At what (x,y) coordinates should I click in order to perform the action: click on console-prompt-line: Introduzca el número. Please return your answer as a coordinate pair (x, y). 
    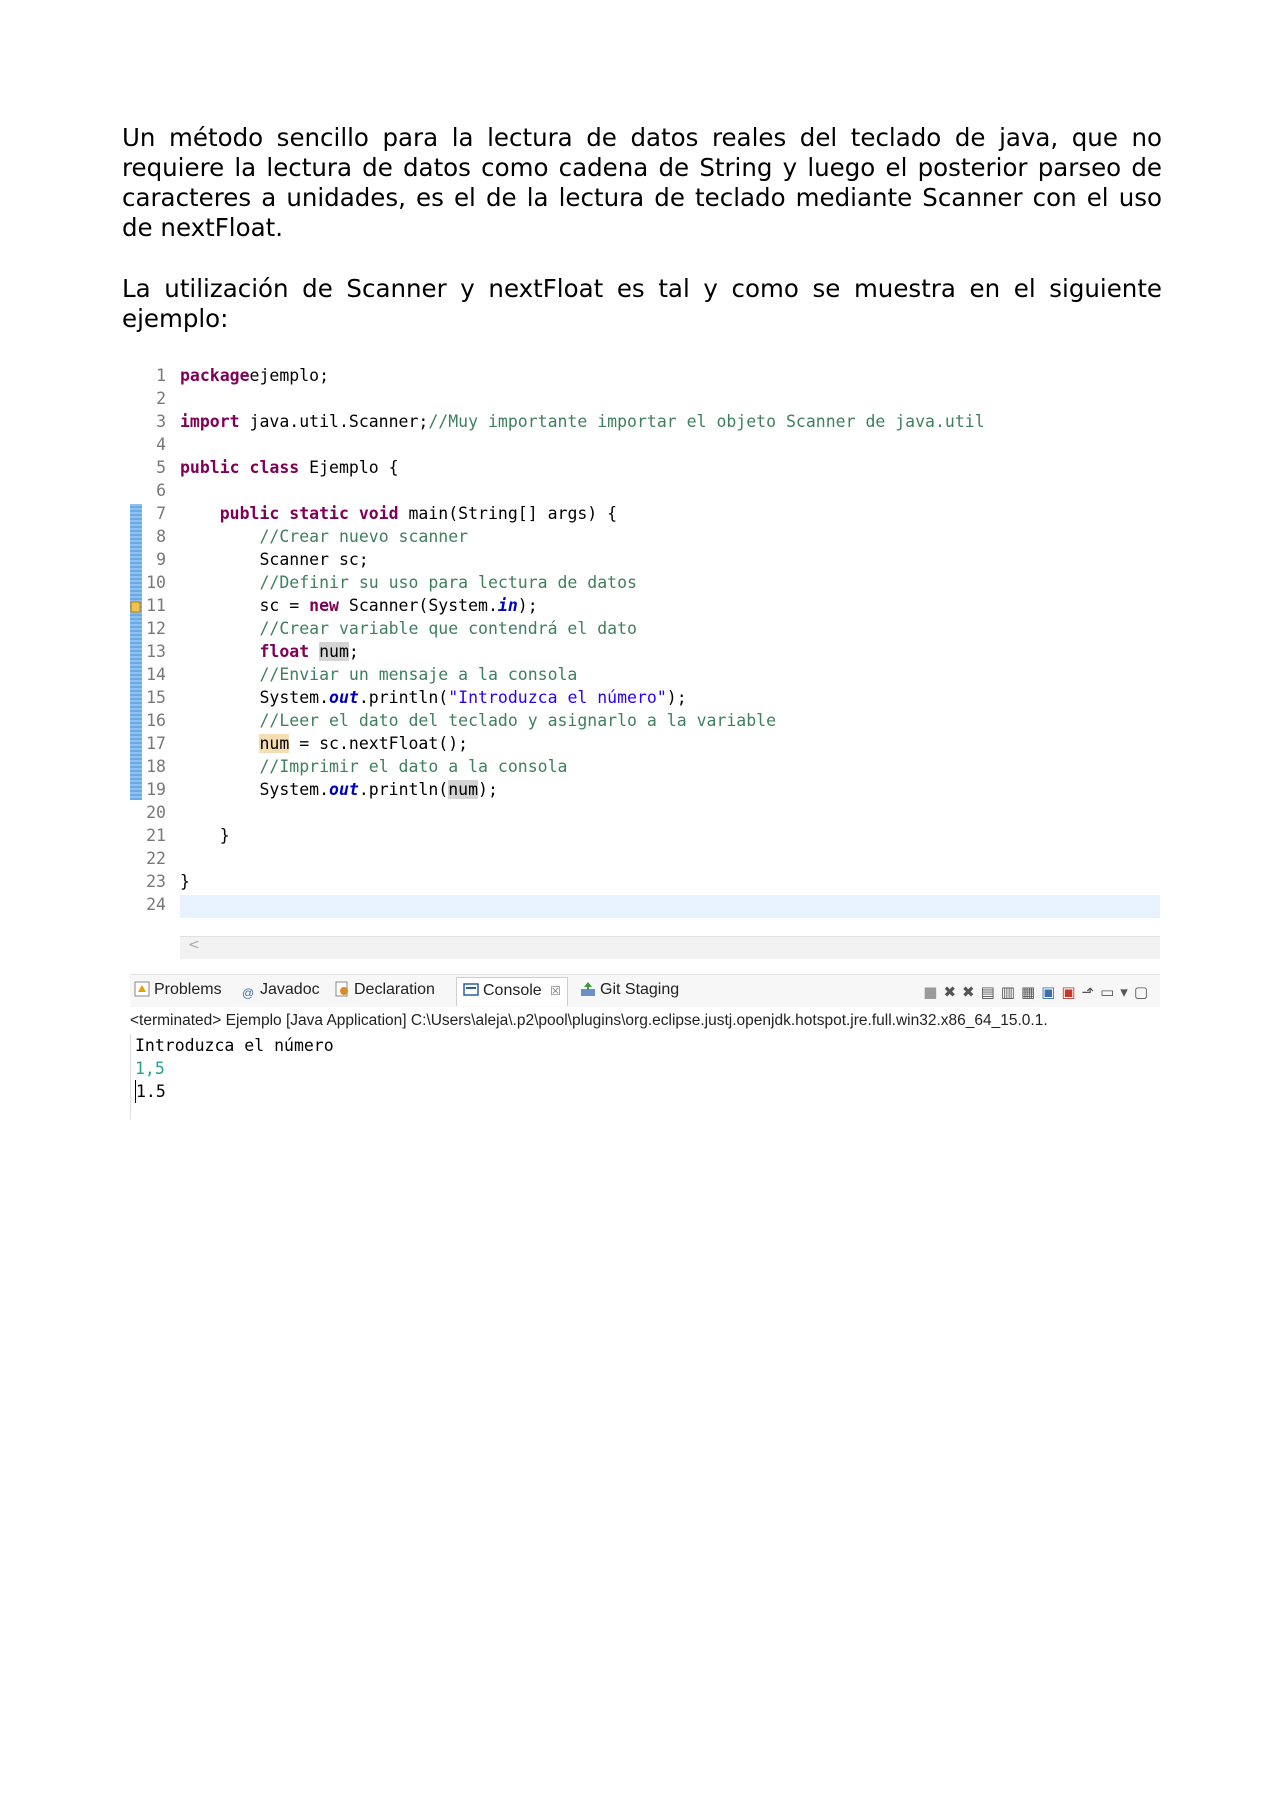
    Looking at the image, I should click on (234, 1045).